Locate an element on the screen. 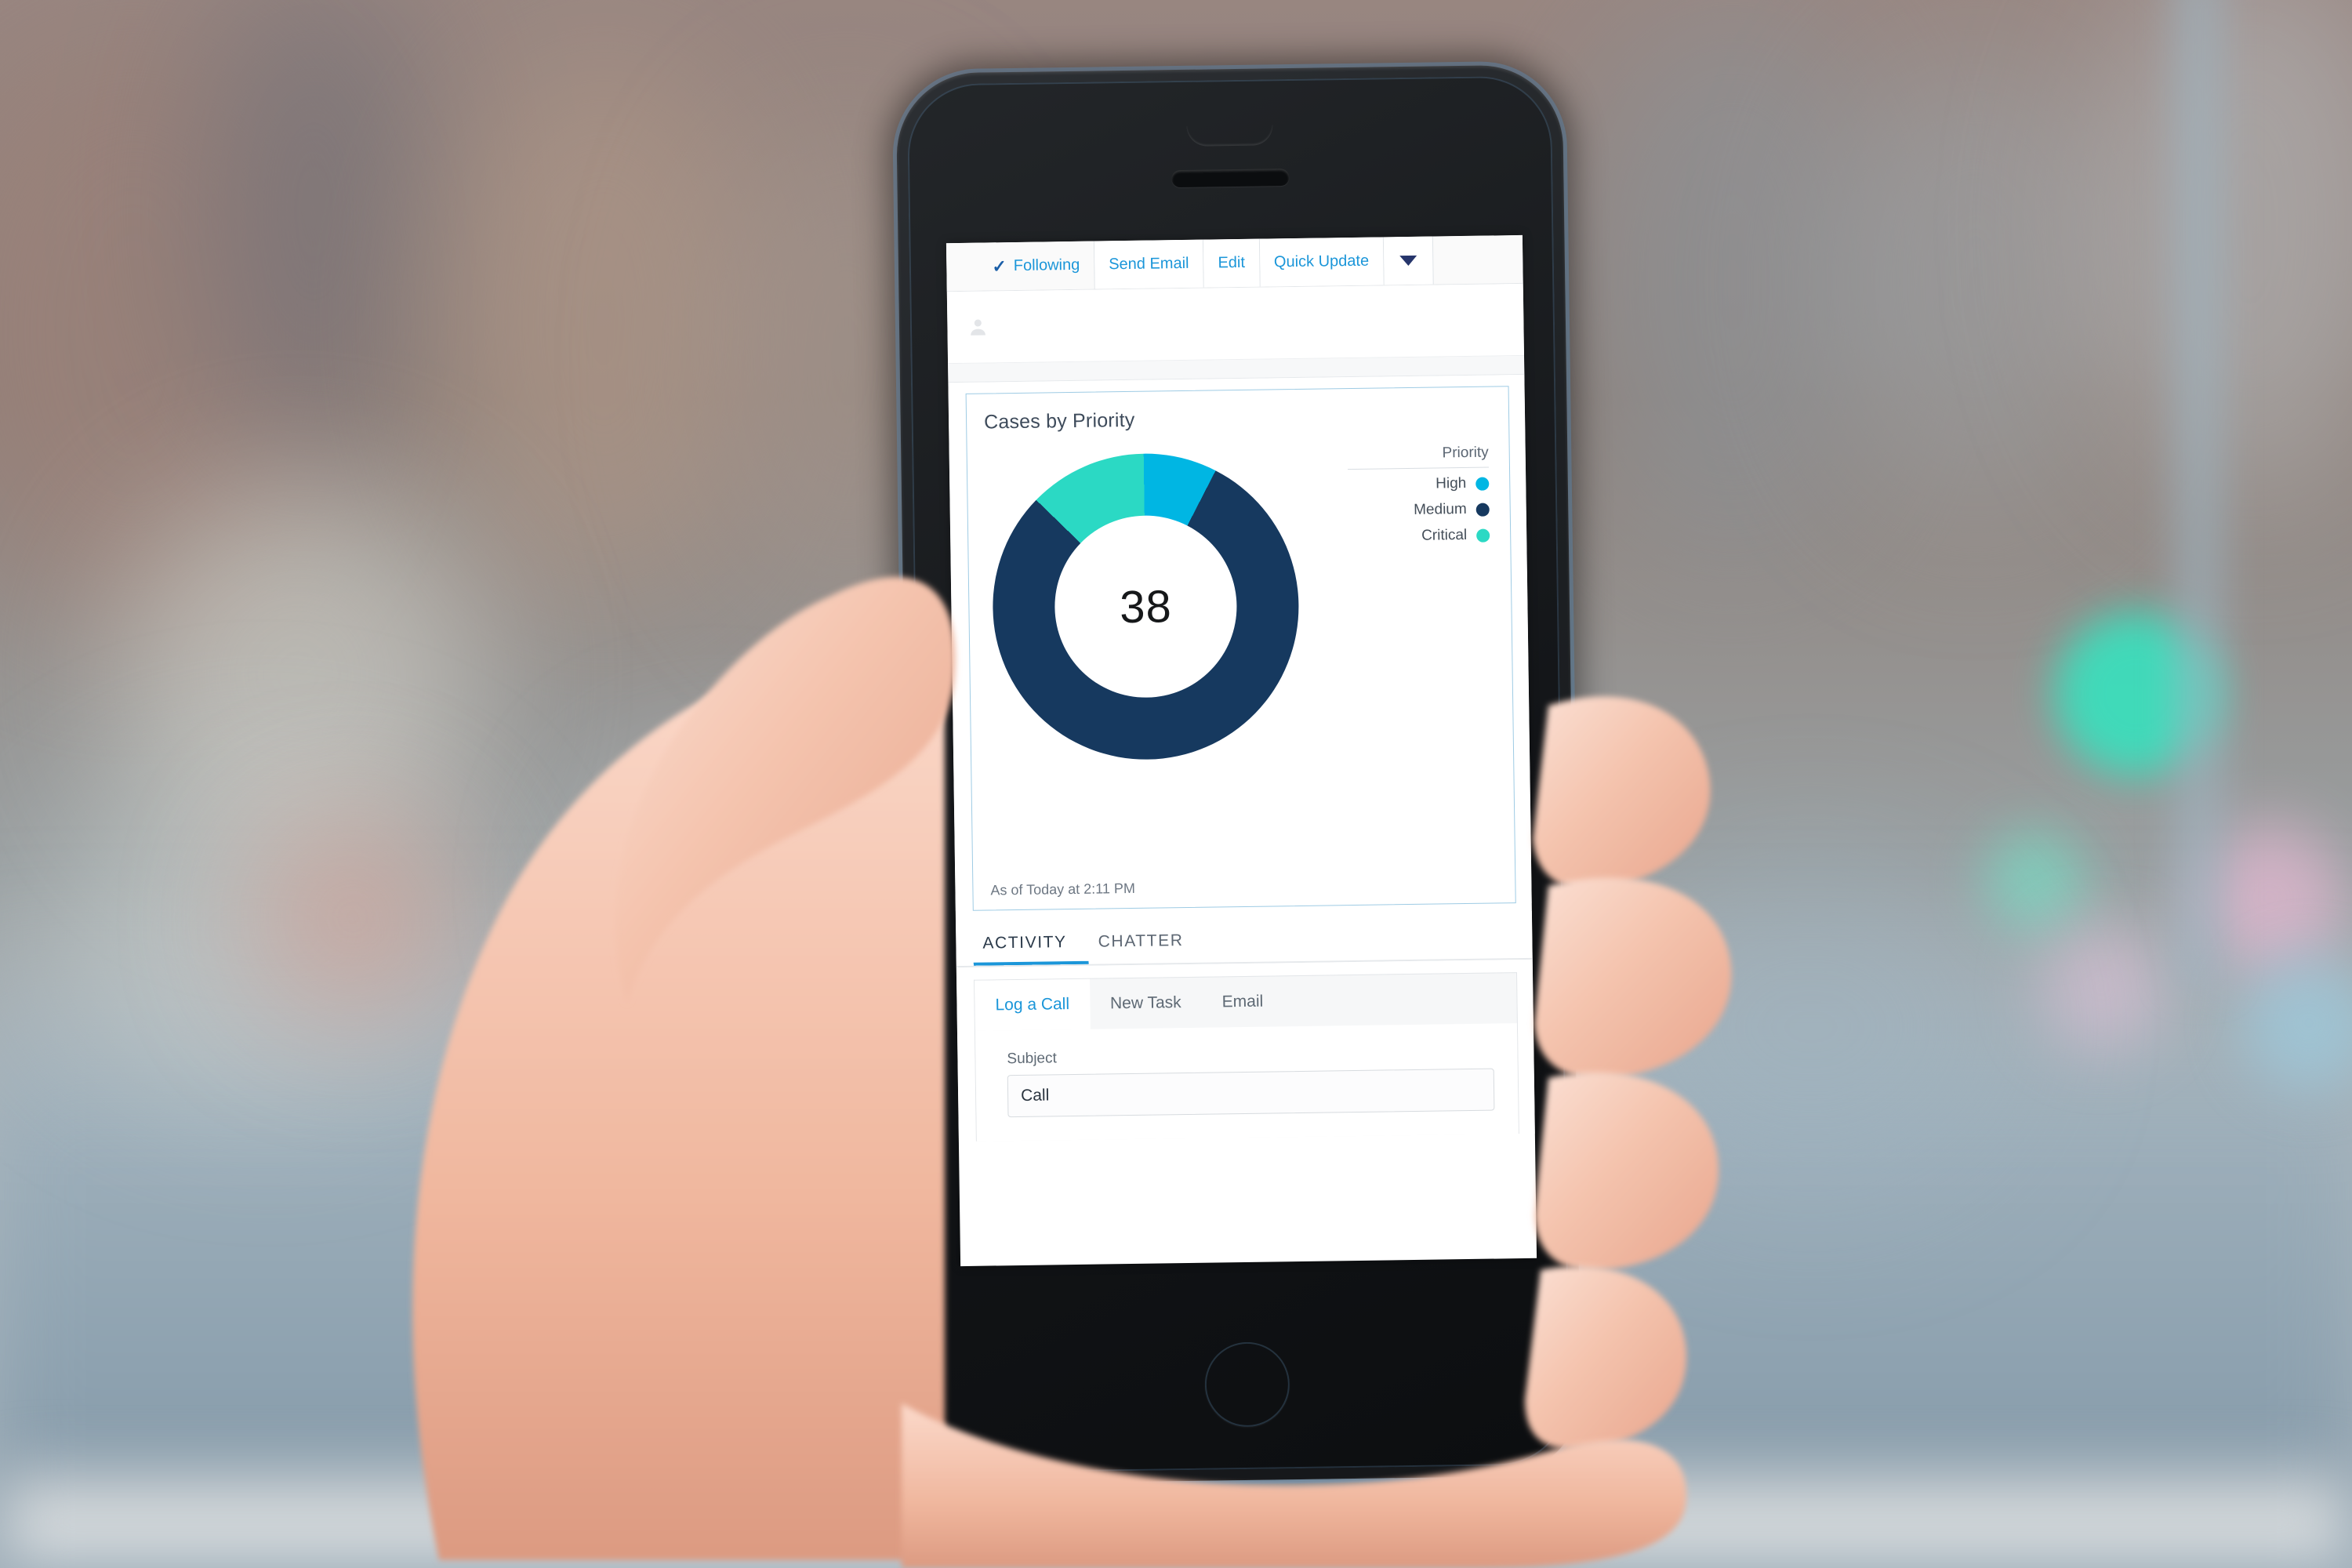 The image size is (2352, 1568). more-actions-button is located at coordinates (1408, 260).